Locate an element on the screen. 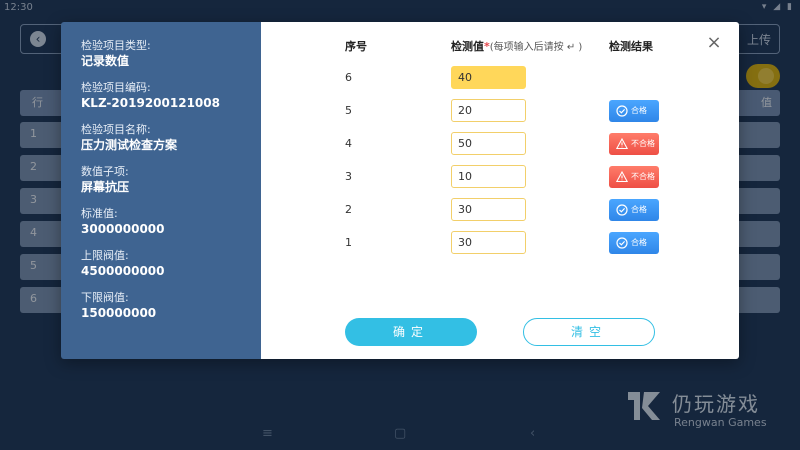  header-result: 检测结果 is located at coordinates (631, 46).